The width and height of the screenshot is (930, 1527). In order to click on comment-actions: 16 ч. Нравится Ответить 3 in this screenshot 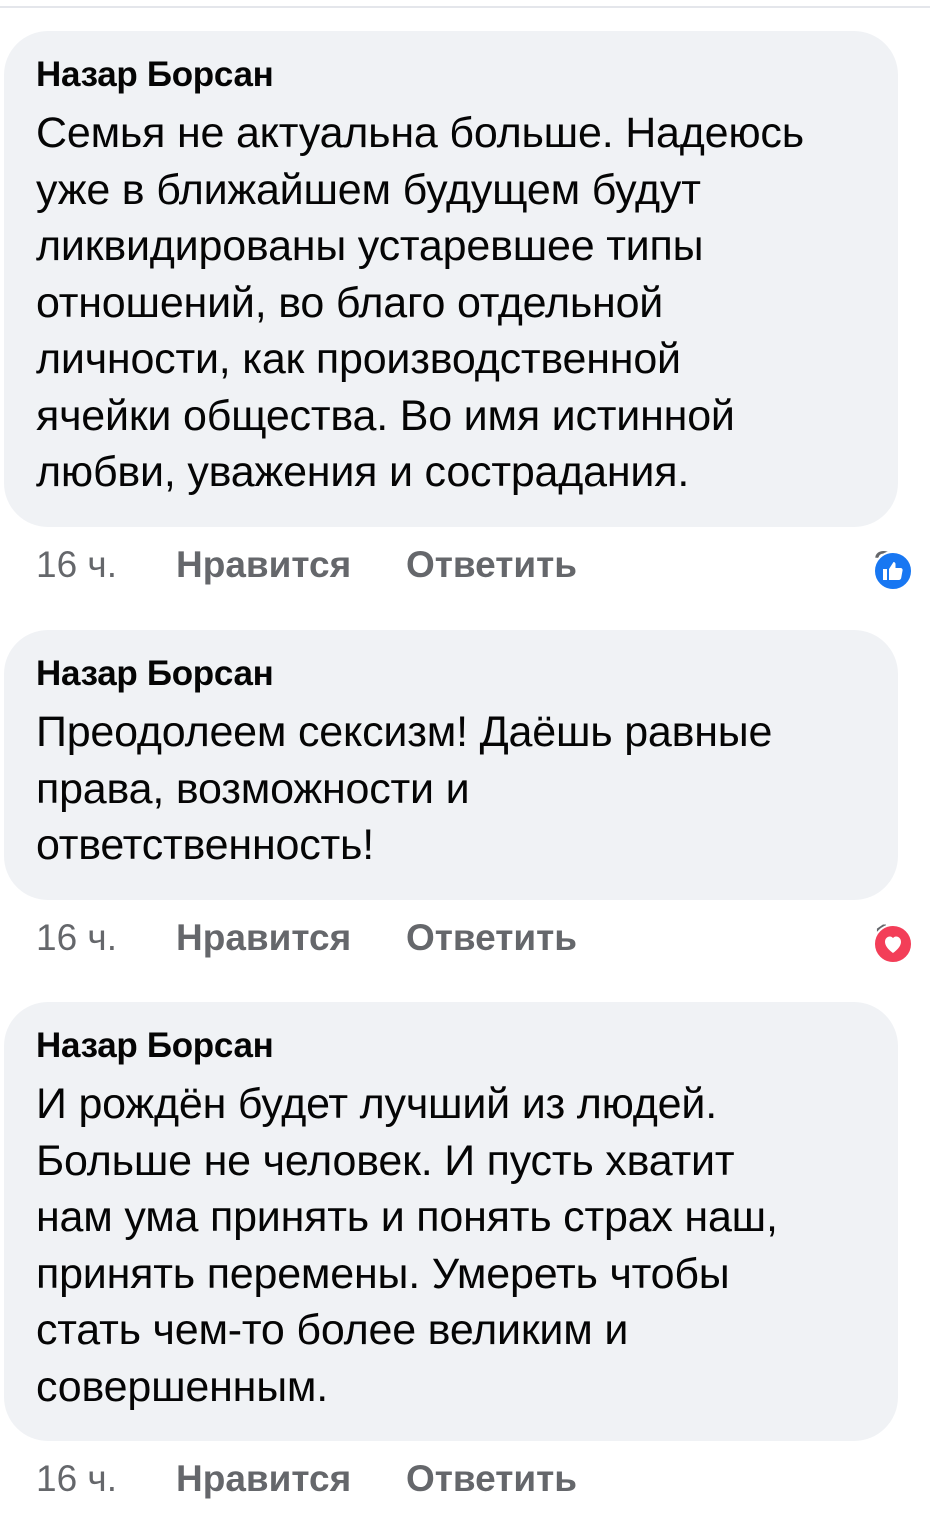, I will do `click(459, 565)`.